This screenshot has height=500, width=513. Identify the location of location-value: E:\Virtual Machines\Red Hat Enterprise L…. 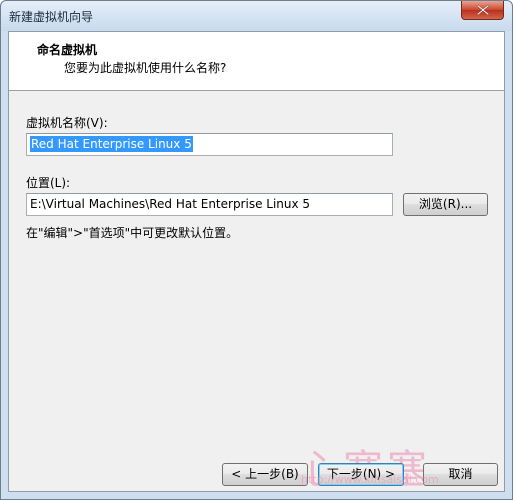
(170, 204).